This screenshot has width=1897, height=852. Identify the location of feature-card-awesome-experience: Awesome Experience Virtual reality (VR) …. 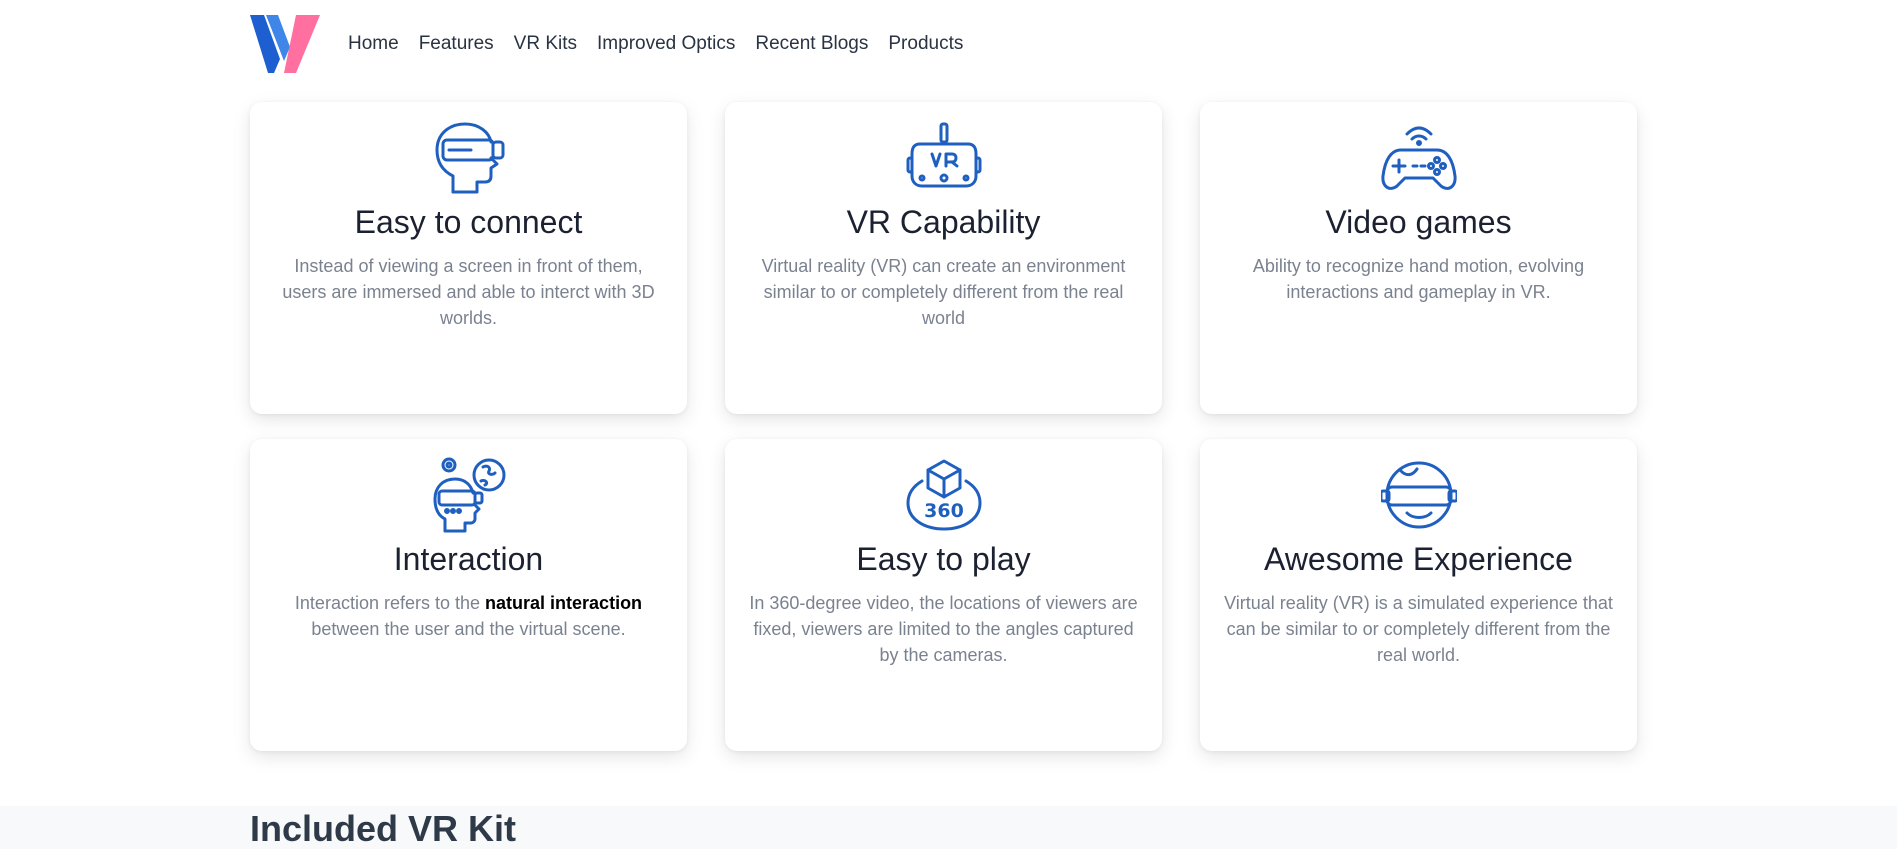
(1418, 595).